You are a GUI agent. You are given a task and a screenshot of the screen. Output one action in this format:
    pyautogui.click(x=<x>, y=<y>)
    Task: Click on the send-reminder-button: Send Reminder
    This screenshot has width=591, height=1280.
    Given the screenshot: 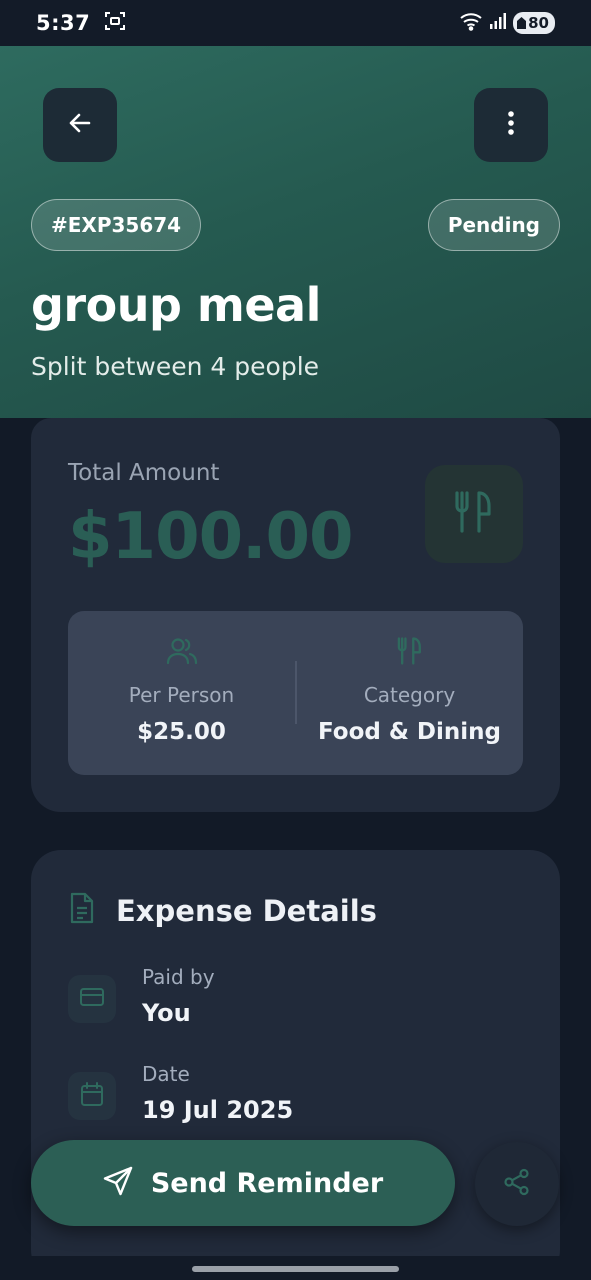 What is the action you would take?
    pyautogui.click(x=243, y=1183)
    